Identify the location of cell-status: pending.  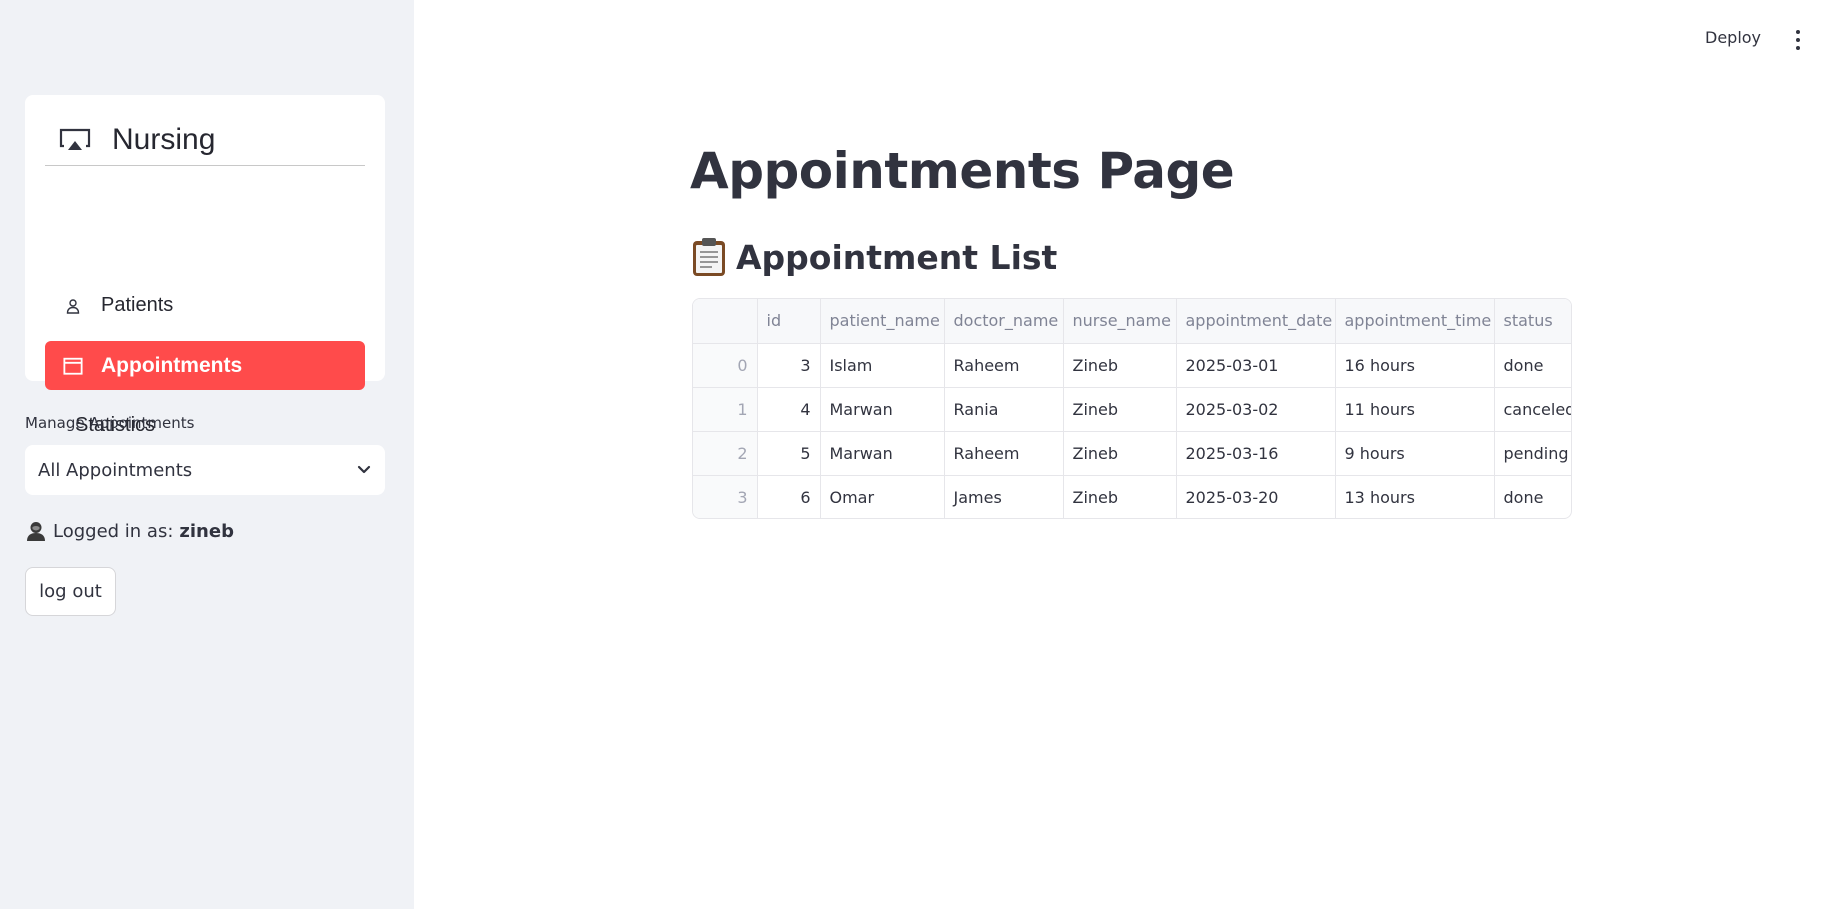
(1532, 453).